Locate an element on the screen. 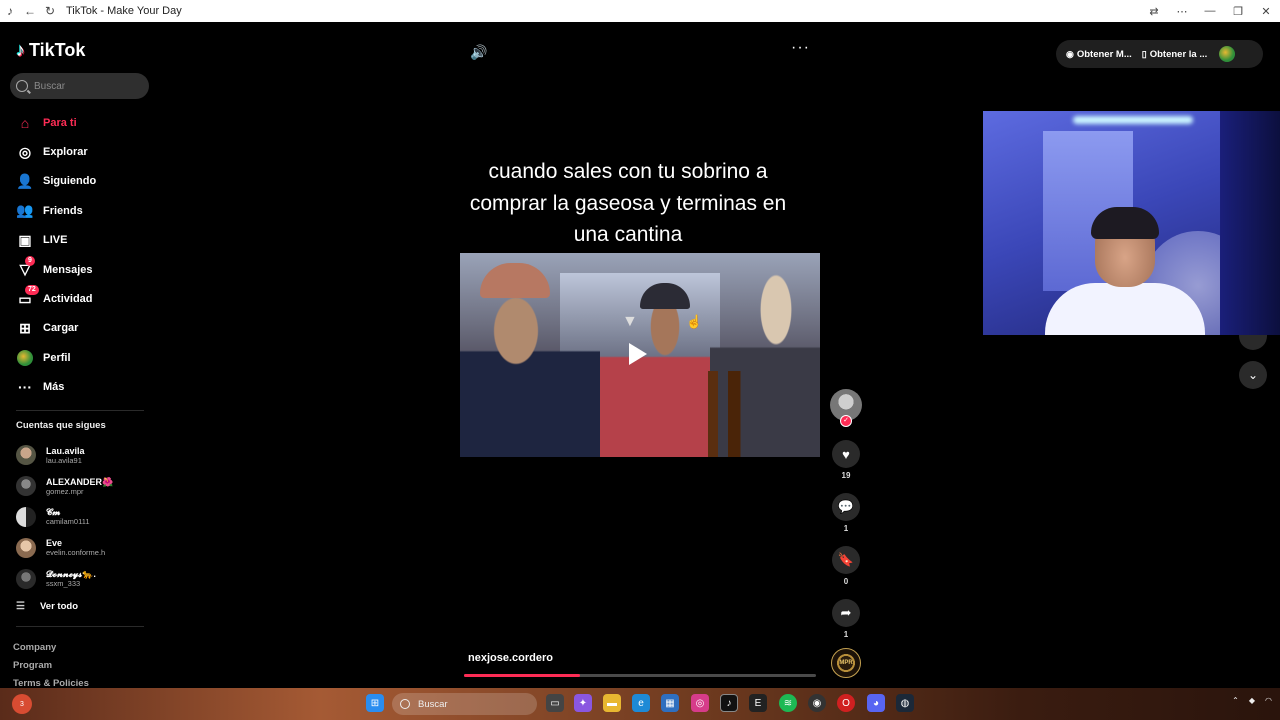 The height and width of the screenshot is (720, 1280). user-avatar is located at coordinates (1227, 54).